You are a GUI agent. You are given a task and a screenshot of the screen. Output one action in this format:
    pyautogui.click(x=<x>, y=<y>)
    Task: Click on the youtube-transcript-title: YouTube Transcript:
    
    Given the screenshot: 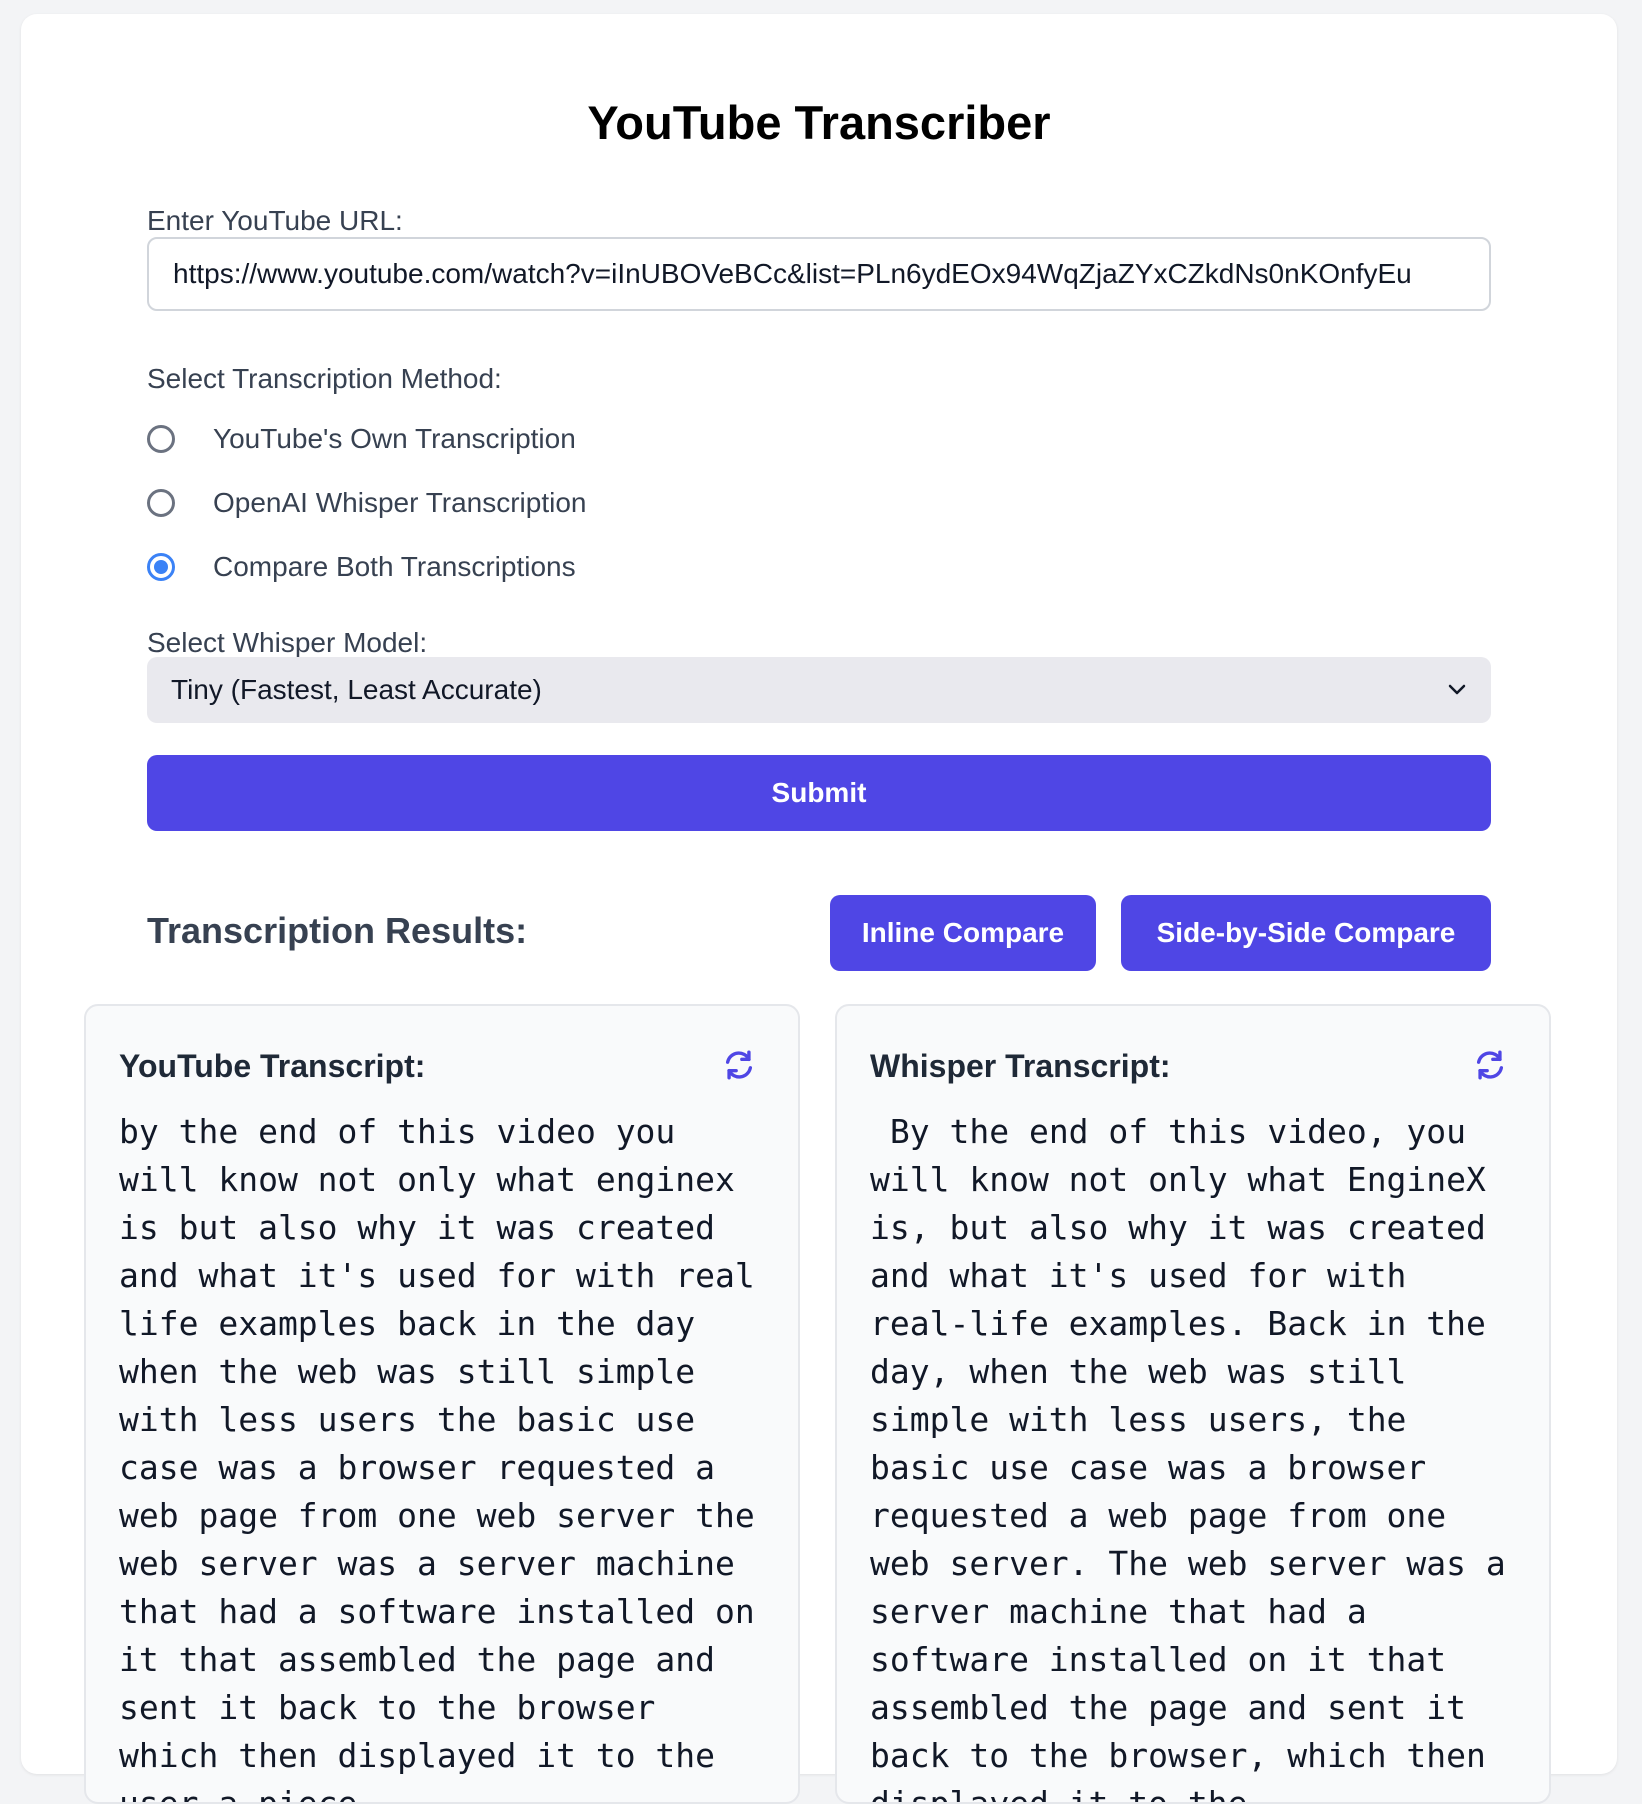 What is the action you would take?
    pyautogui.click(x=272, y=1066)
    